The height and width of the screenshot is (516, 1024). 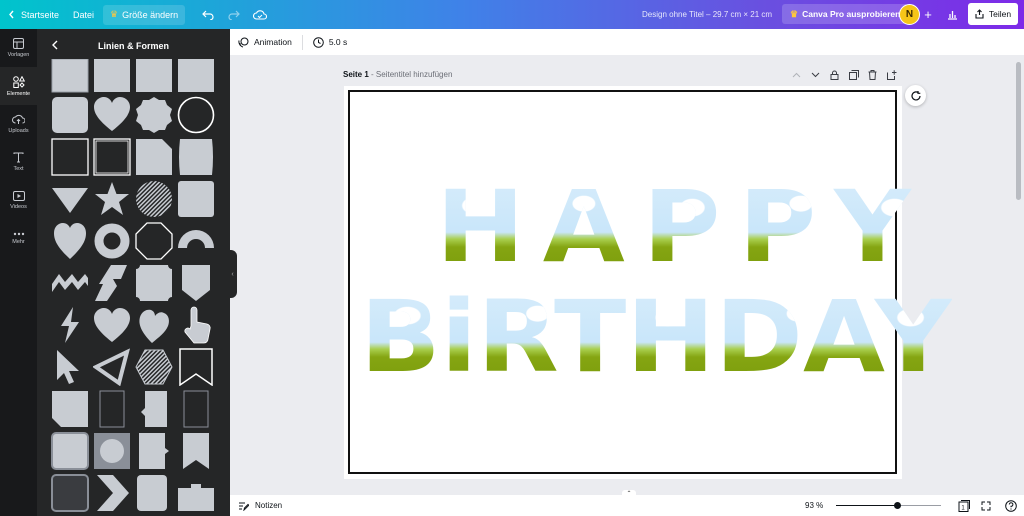 I want to click on upload-icon, so click(x=18, y=119).